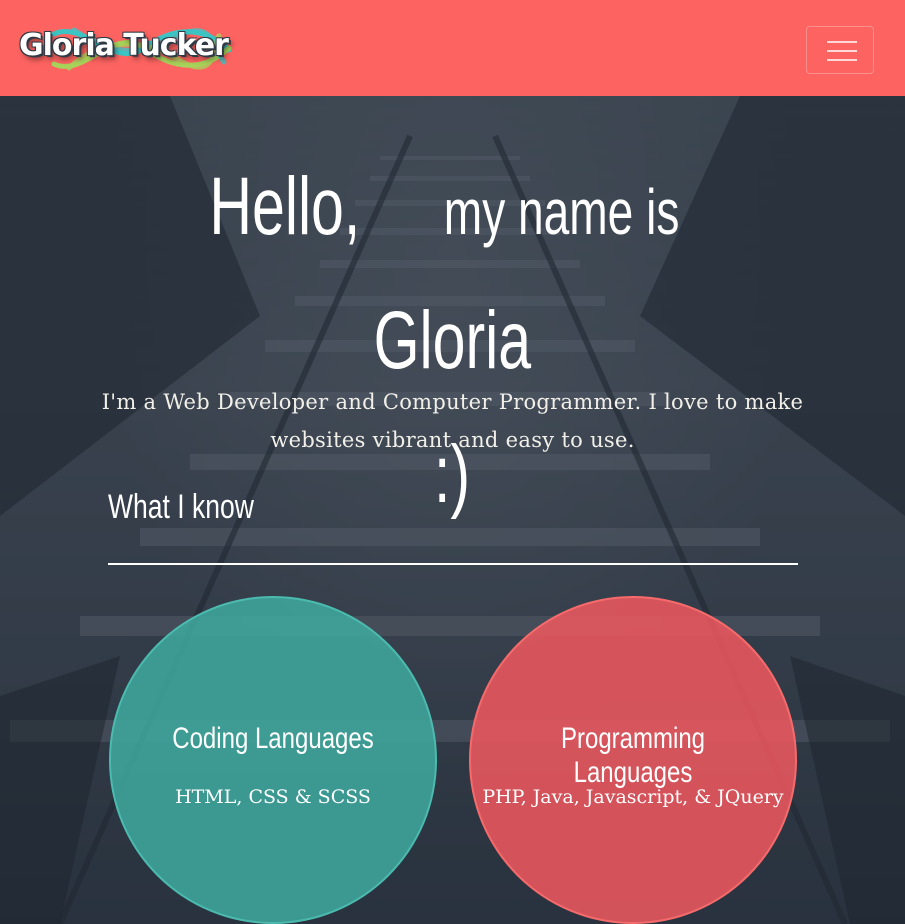 The image size is (905, 924). I want to click on section-divider, so click(453, 564).